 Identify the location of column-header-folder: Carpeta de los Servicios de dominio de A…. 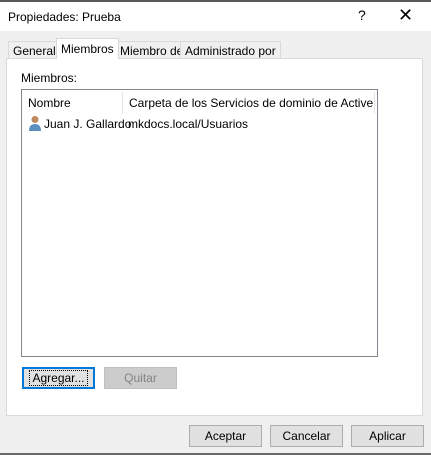
(248, 103).